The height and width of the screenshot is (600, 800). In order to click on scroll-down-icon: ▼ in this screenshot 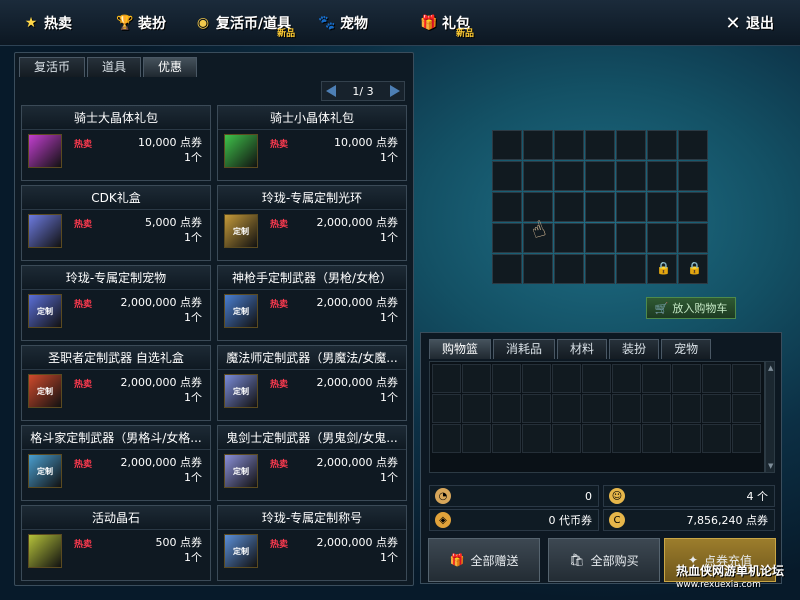, I will do `click(770, 466)`.